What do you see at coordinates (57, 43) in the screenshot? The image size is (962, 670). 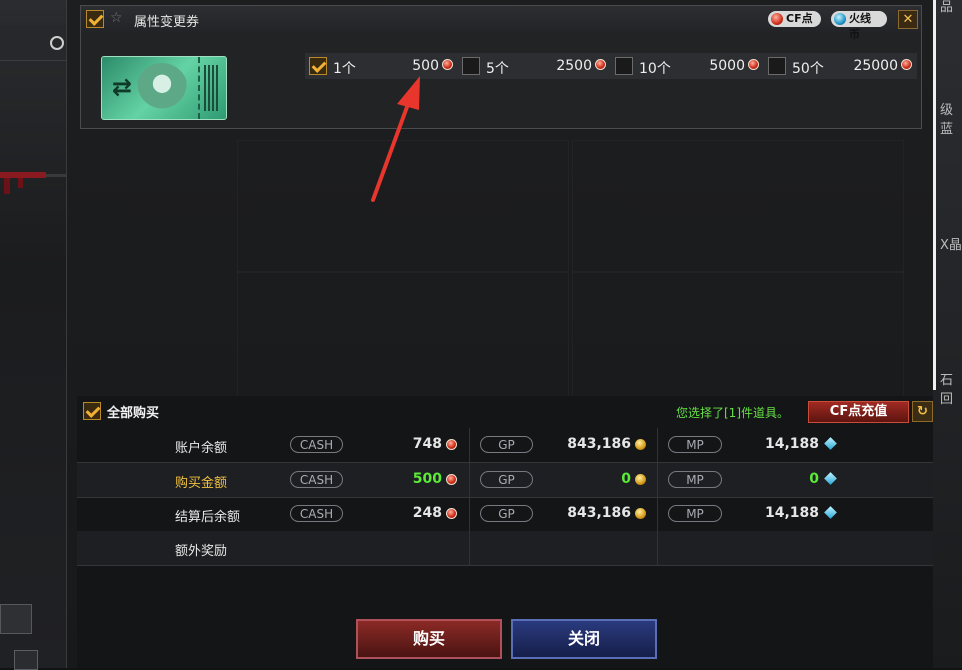 I see `ring-icon` at bounding box center [57, 43].